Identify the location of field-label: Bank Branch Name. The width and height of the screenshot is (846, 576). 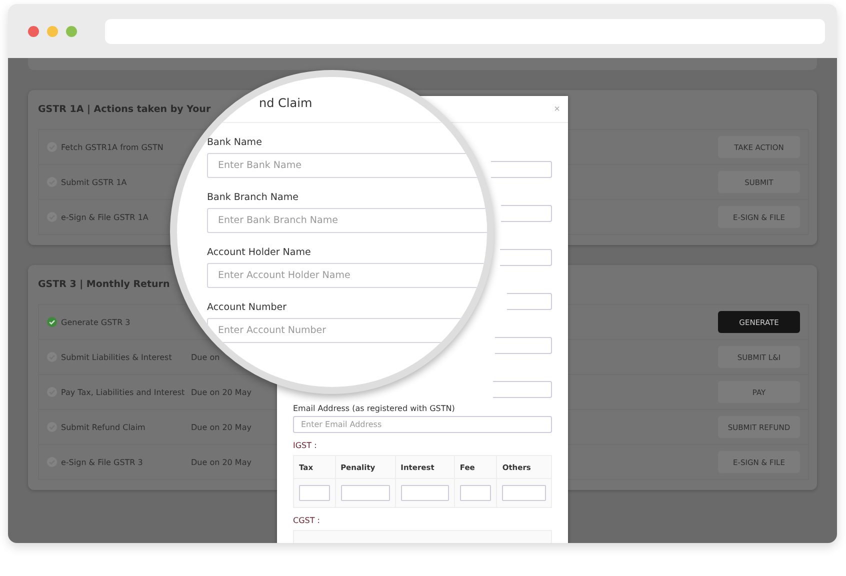
(253, 197).